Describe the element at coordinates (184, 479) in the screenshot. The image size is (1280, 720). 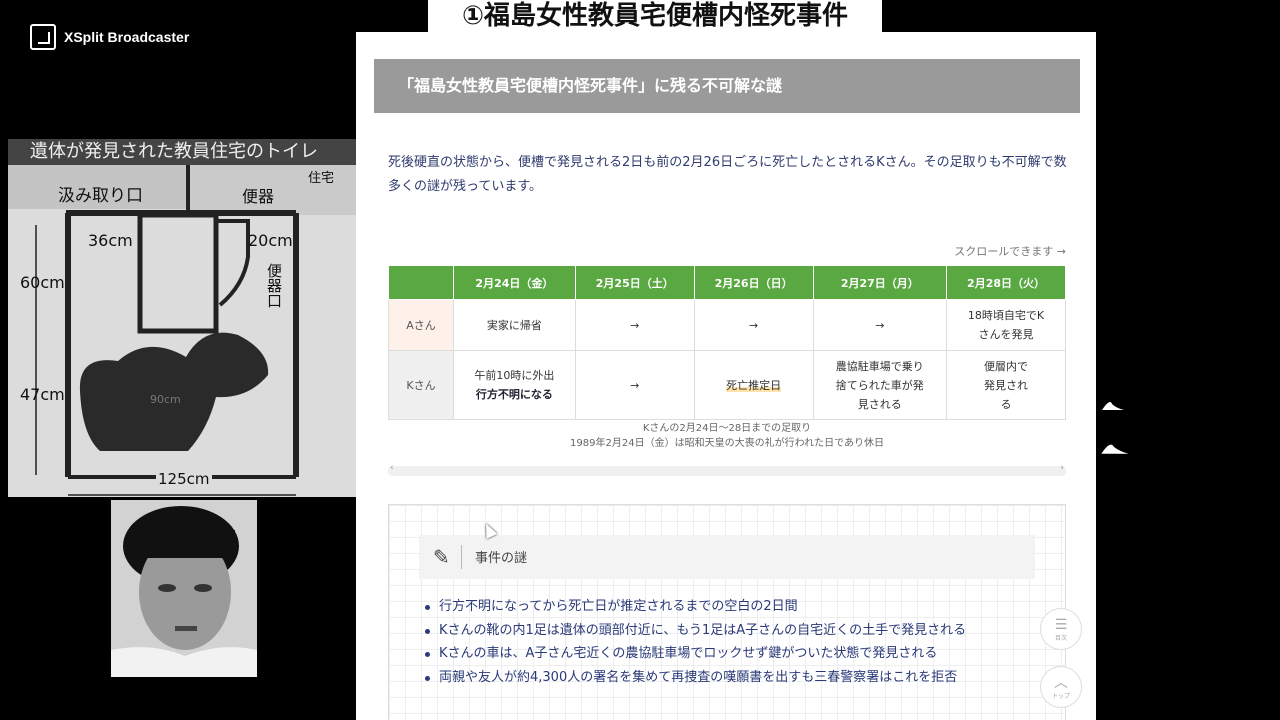
I see `label-125cm: 125cm` at that location.